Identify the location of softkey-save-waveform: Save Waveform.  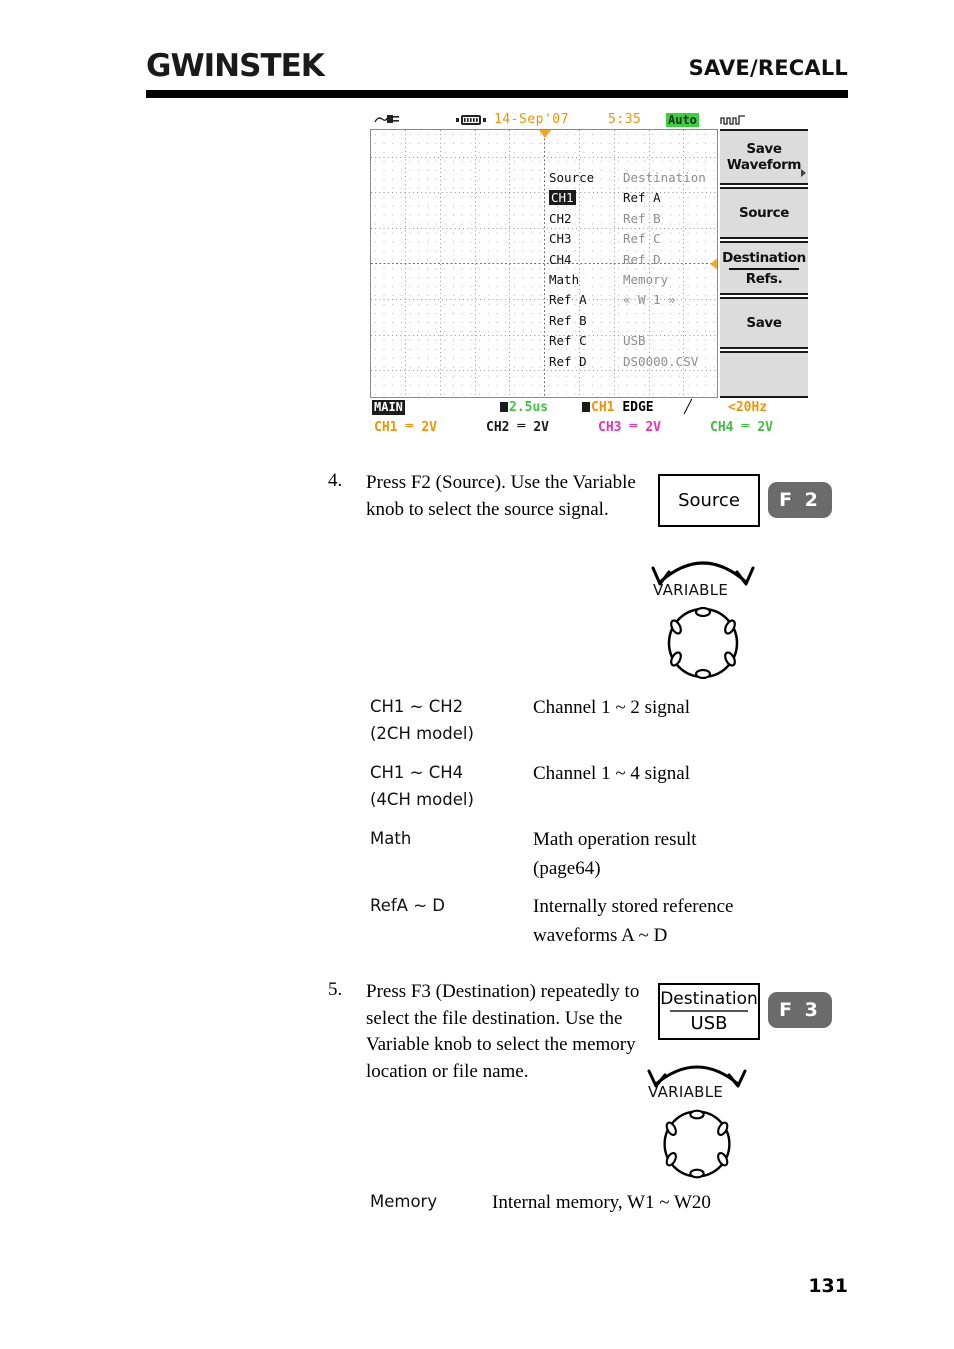
(764, 157).